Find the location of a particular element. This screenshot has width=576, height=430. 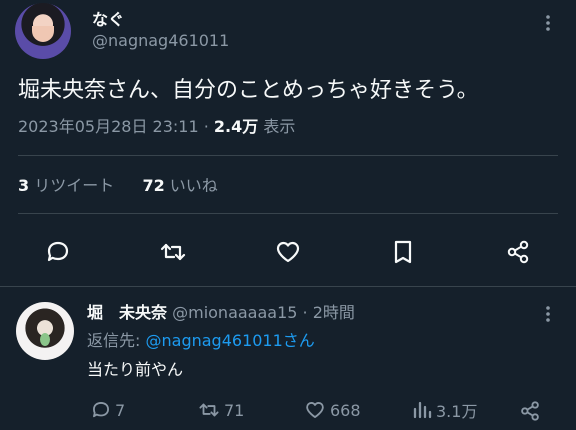

views-icon is located at coordinates (422, 410).